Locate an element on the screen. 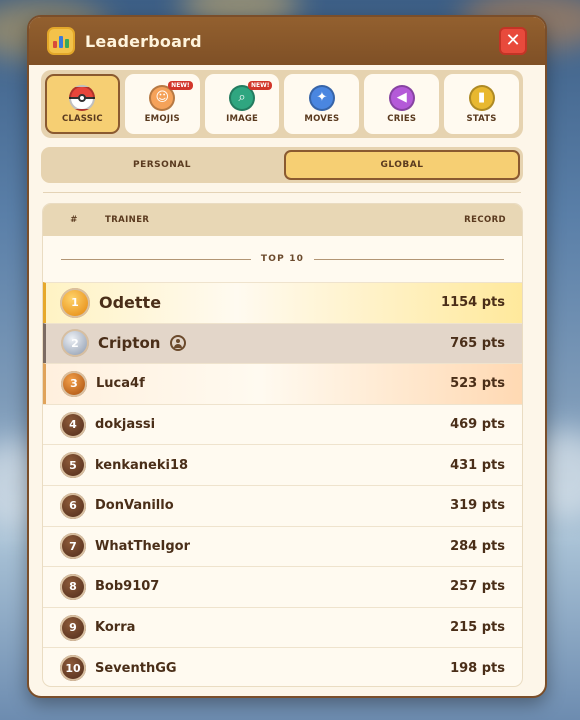 This screenshot has width=580, height=720. rank-badge: 3 is located at coordinates (74, 383).